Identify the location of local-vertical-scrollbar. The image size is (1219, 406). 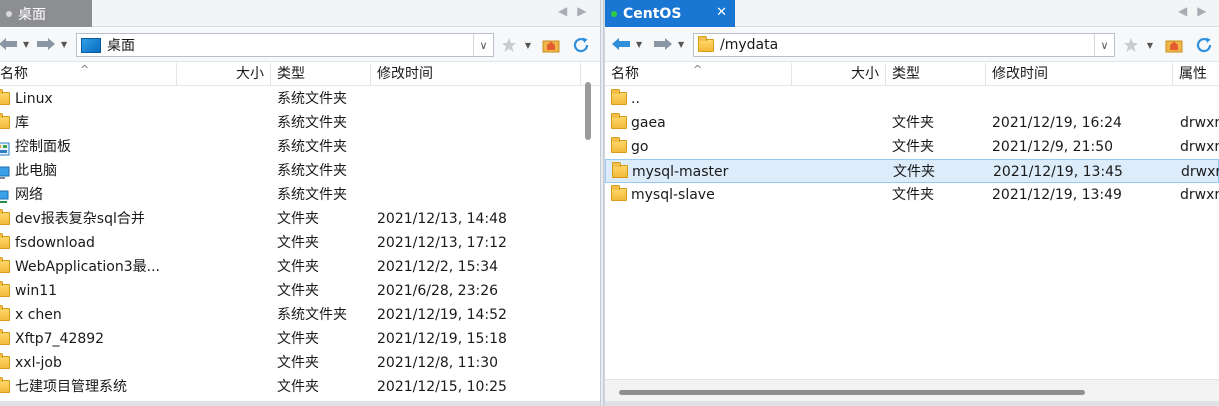
(587, 243).